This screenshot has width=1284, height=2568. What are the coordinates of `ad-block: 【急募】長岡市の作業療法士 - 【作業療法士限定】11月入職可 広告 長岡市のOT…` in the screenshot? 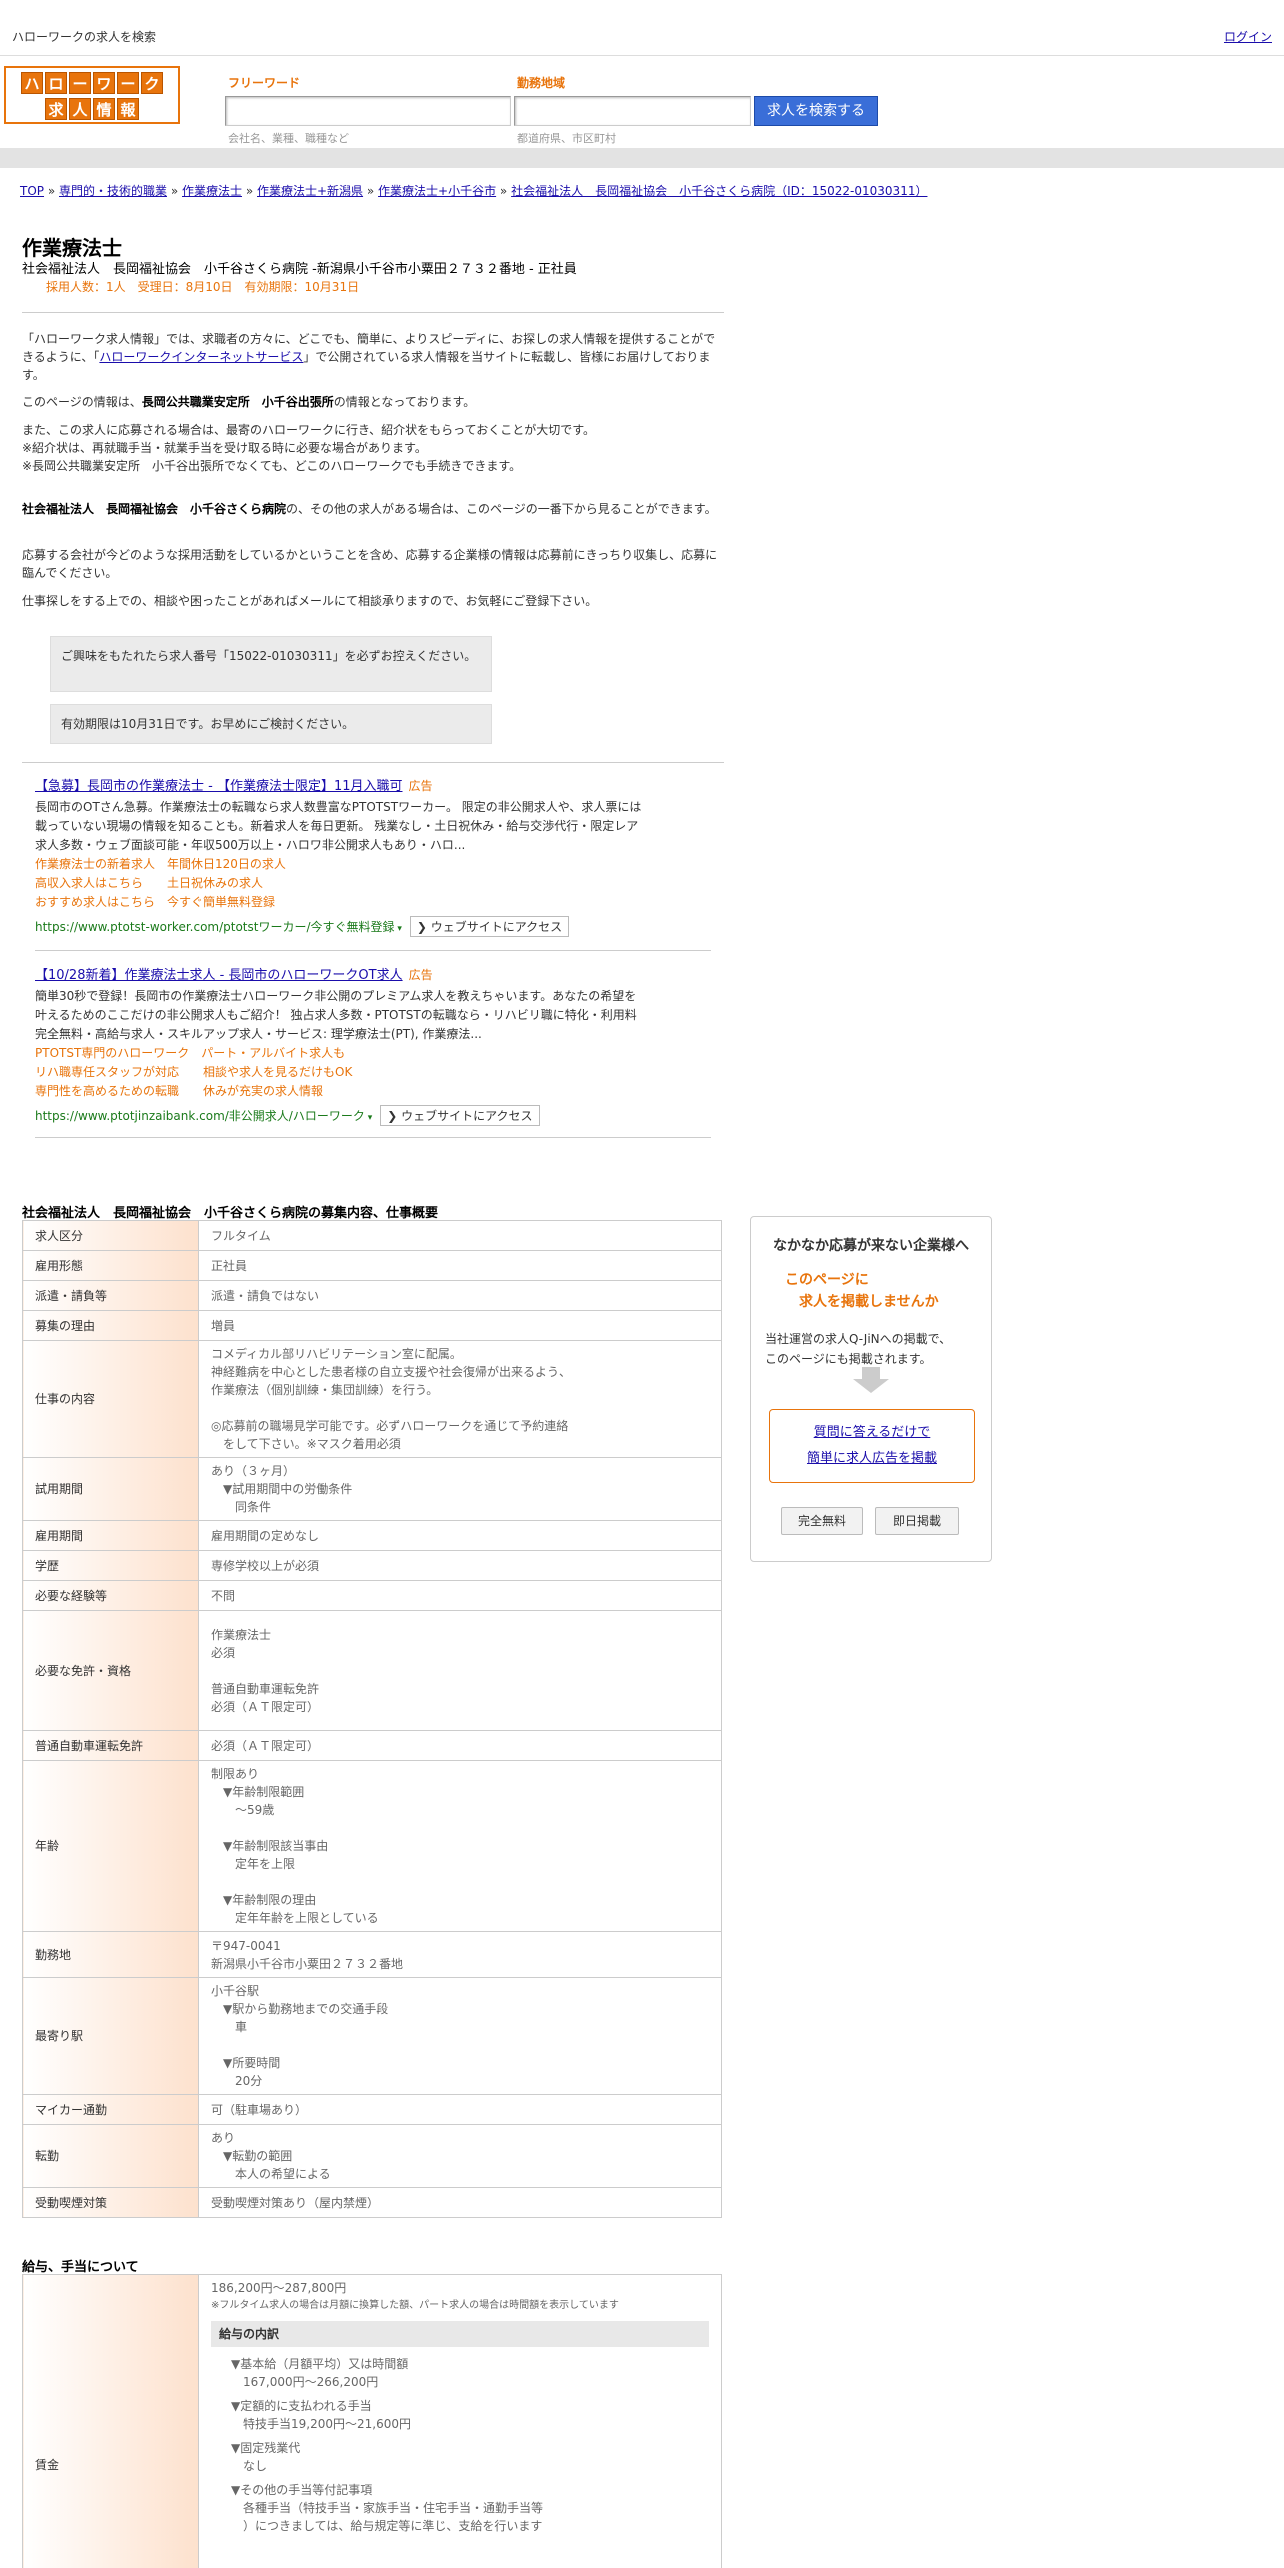 It's located at (375, 856).